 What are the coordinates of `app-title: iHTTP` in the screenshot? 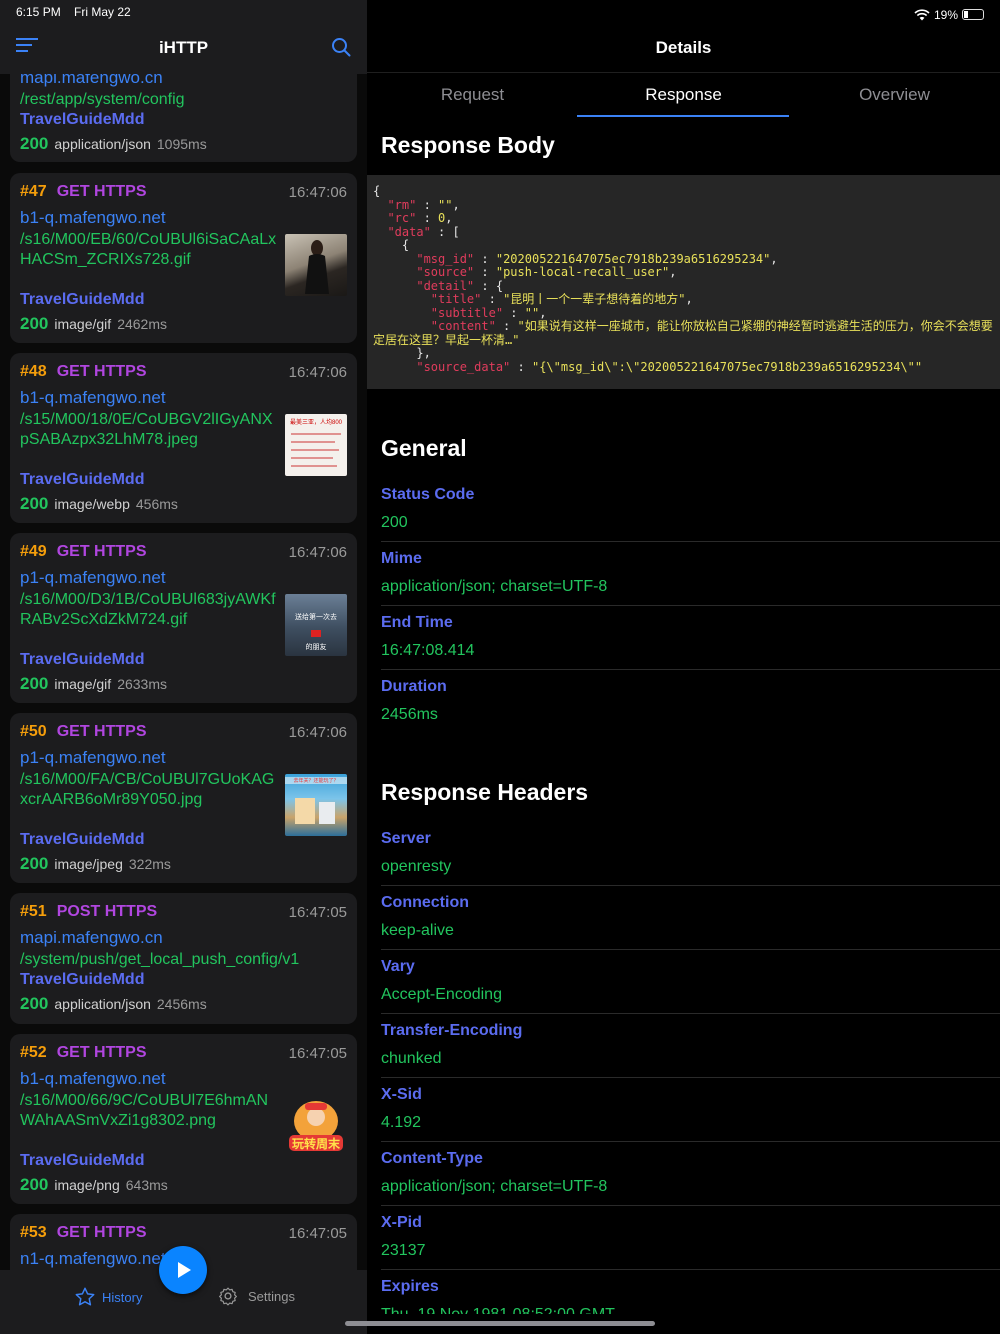 It's located at (183, 47).